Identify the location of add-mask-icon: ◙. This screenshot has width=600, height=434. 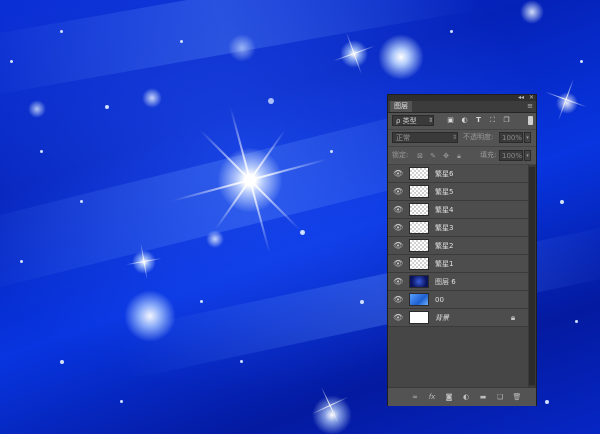
(449, 397).